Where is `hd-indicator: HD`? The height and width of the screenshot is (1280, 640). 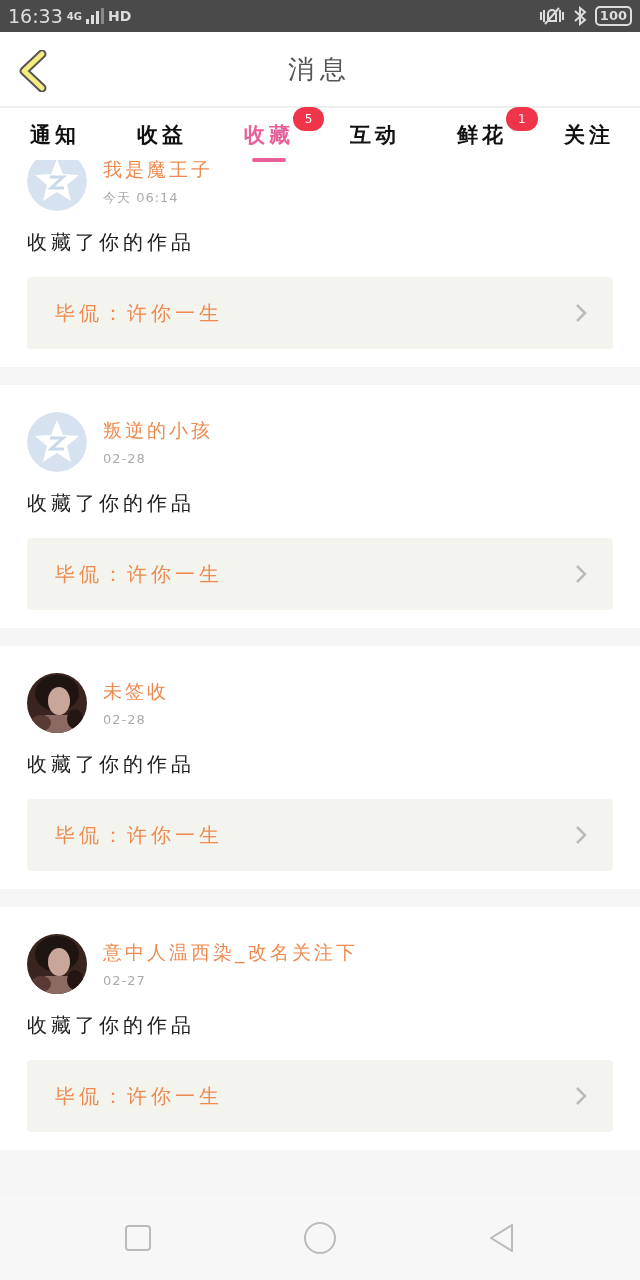
hd-indicator: HD is located at coordinates (119, 16).